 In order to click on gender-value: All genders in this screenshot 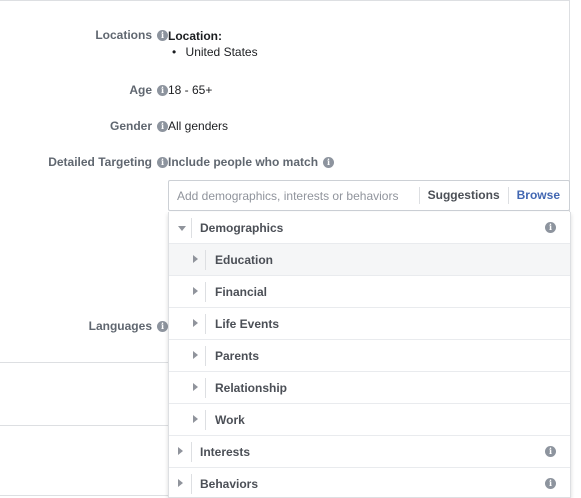, I will do `click(198, 126)`.